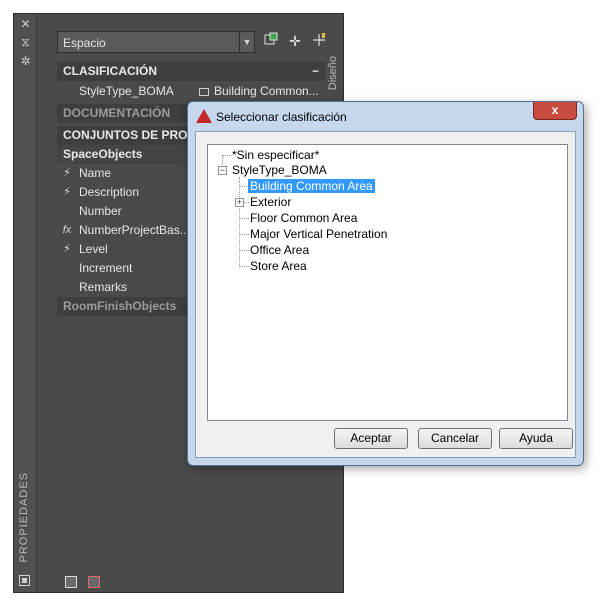 This screenshot has width=611, height=606. Describe the element at coordinates (279, 170) in the screenshot. I see `tree-item-styletype-boma: StyleType_BOMA` at that location.